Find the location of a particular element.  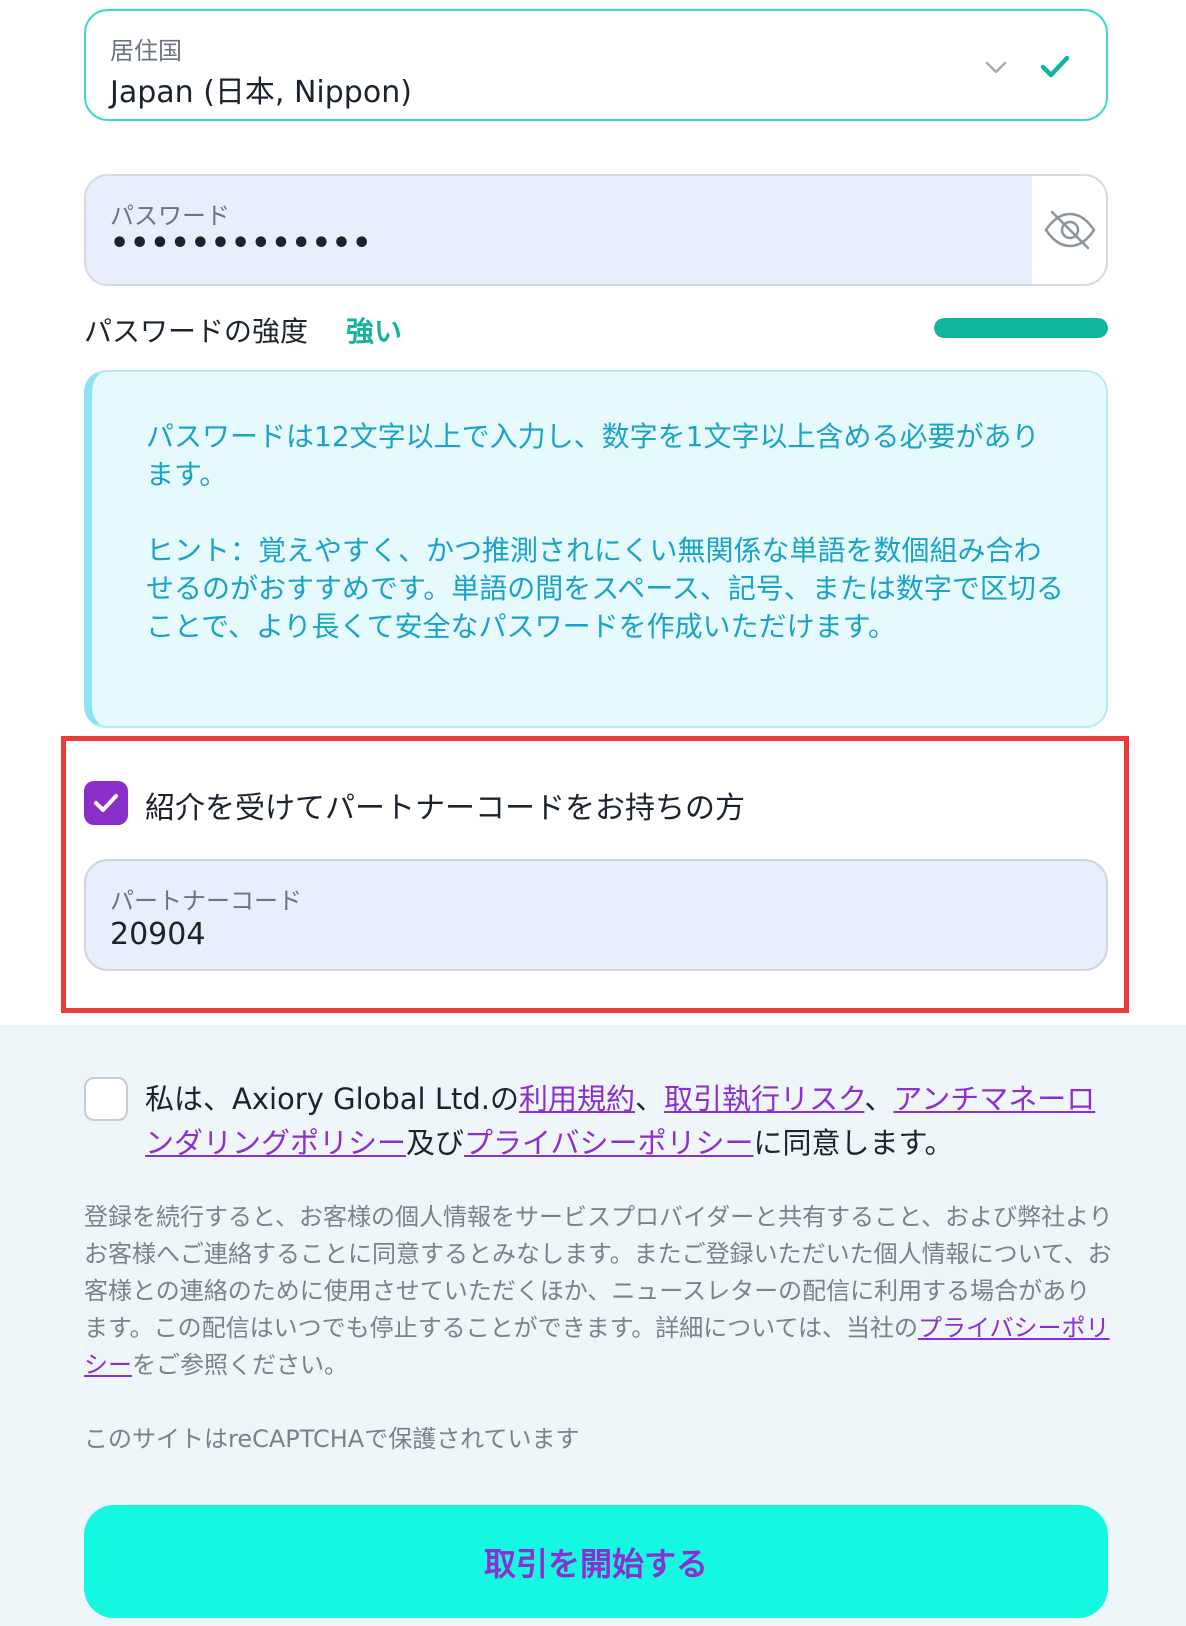

strength-label: パスワードの強度 is located at coordinates (196, 331).